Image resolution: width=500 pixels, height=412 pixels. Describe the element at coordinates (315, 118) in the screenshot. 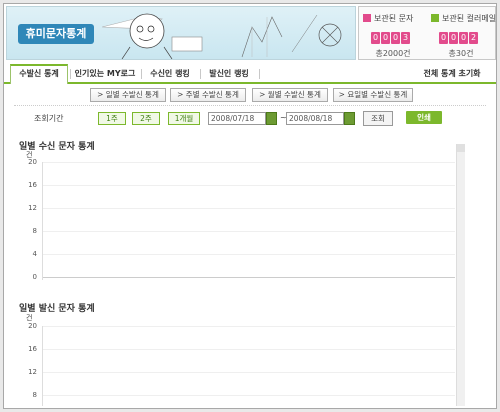

I see `end-date-input: 2008/08/18` at that location.